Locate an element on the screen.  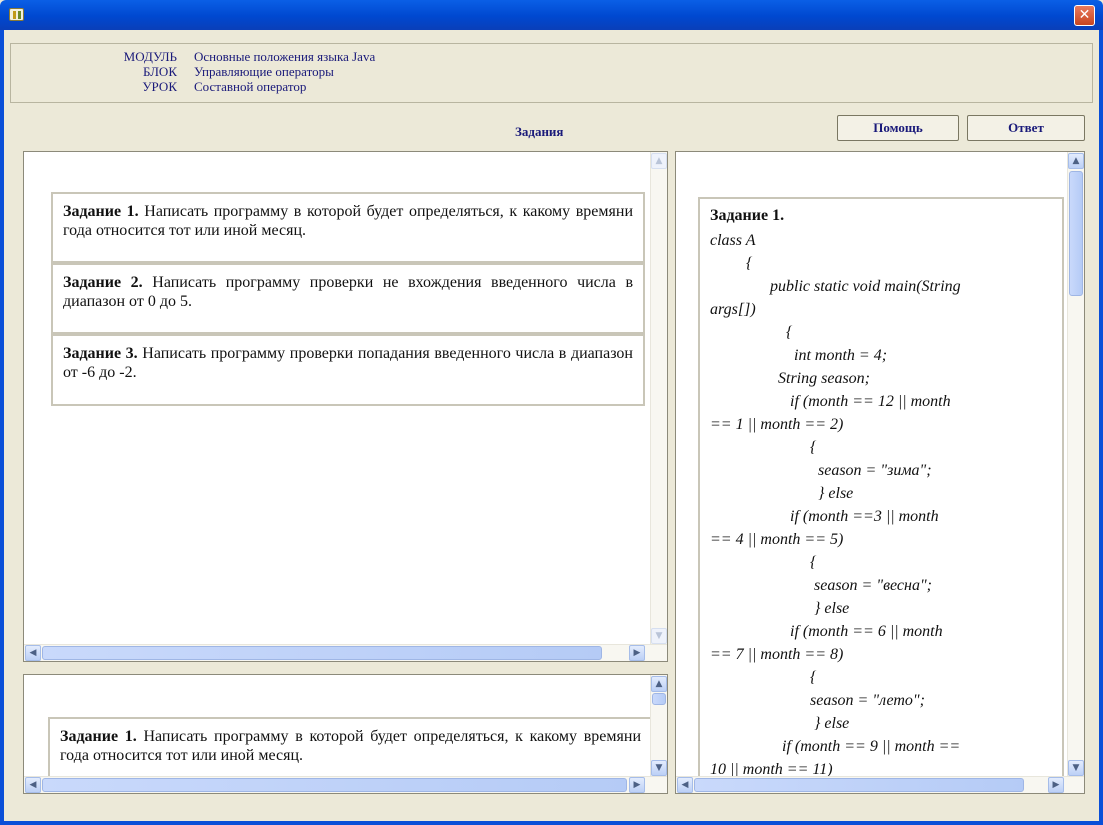
title-bar: ✕ is located at coordinates (551, 15).